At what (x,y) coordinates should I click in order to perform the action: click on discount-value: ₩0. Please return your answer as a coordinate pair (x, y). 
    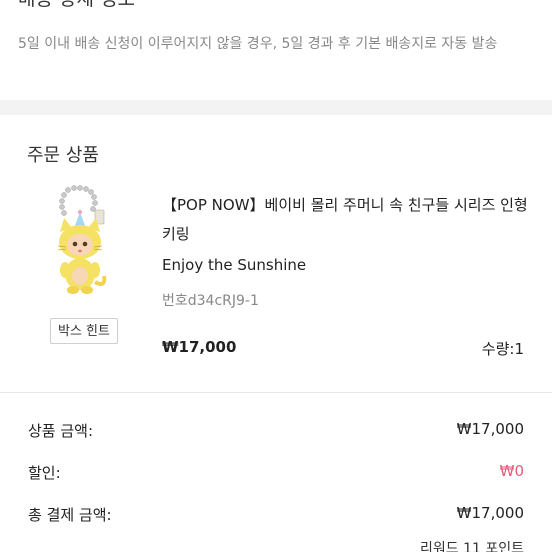
    Looking at the image, I should click on (511, 471).